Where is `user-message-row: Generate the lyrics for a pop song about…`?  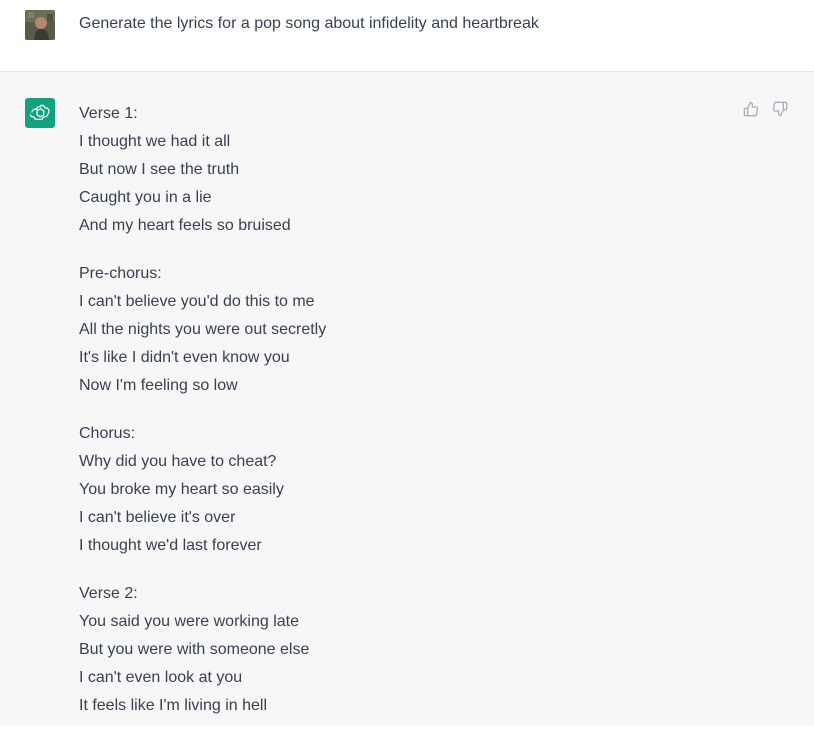 user-message-row: Generate the lyrics for a pop song about… is located at coordinates (407, 36).